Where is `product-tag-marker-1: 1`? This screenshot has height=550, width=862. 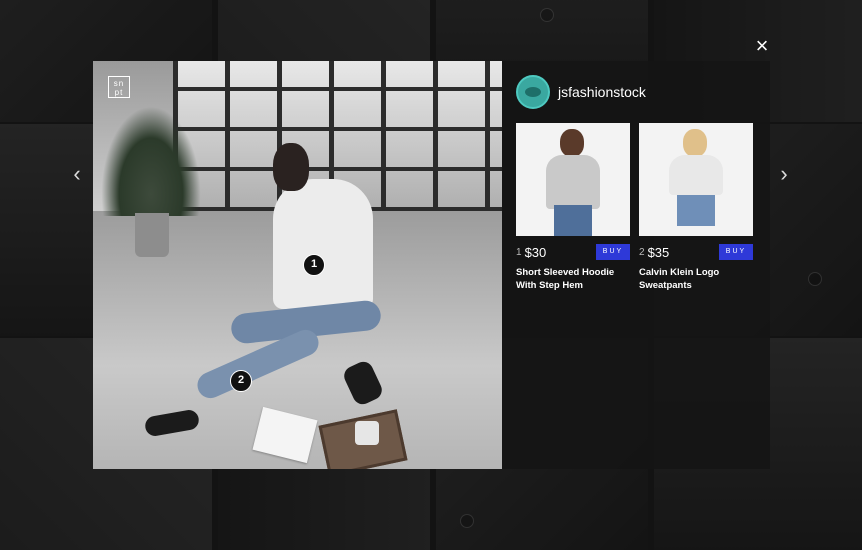
product-tag-marker-1: 1 is located at coordinates (314, 265).